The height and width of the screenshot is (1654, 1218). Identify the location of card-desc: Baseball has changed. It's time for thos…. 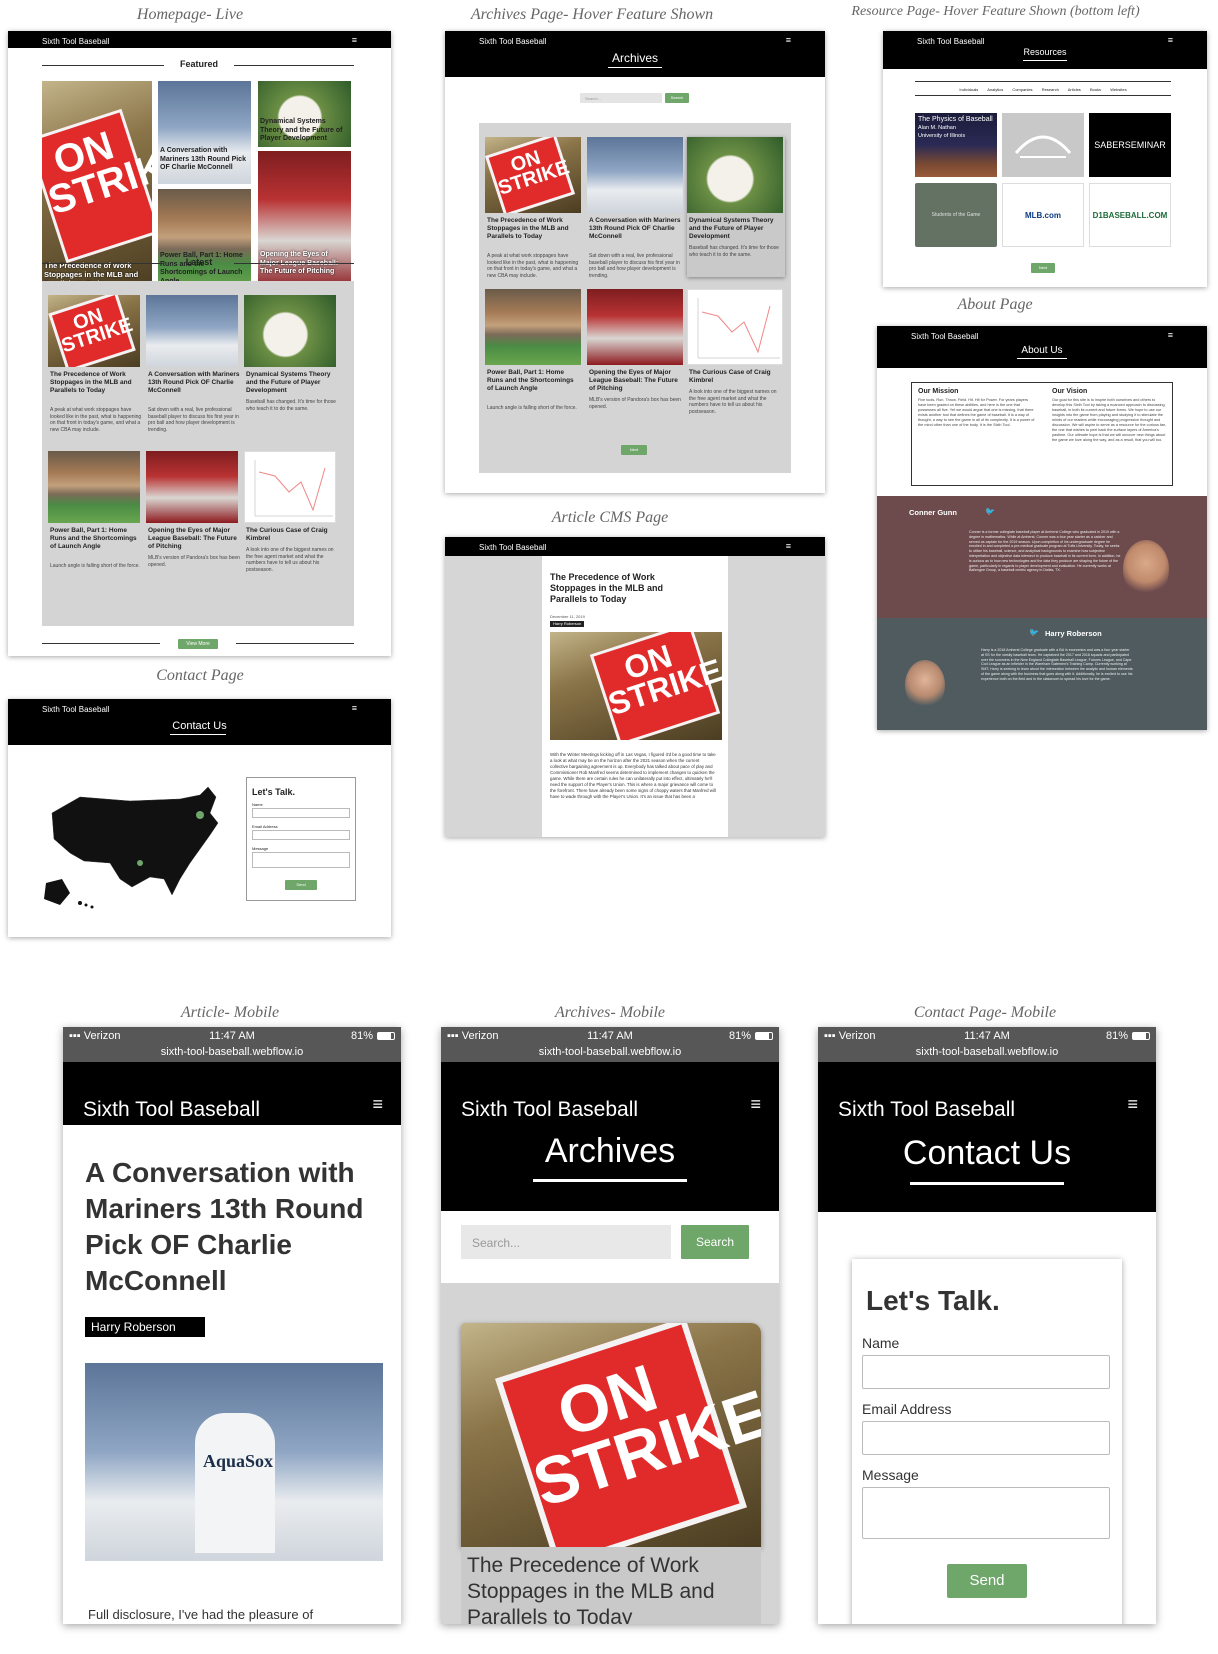
(734, 251).